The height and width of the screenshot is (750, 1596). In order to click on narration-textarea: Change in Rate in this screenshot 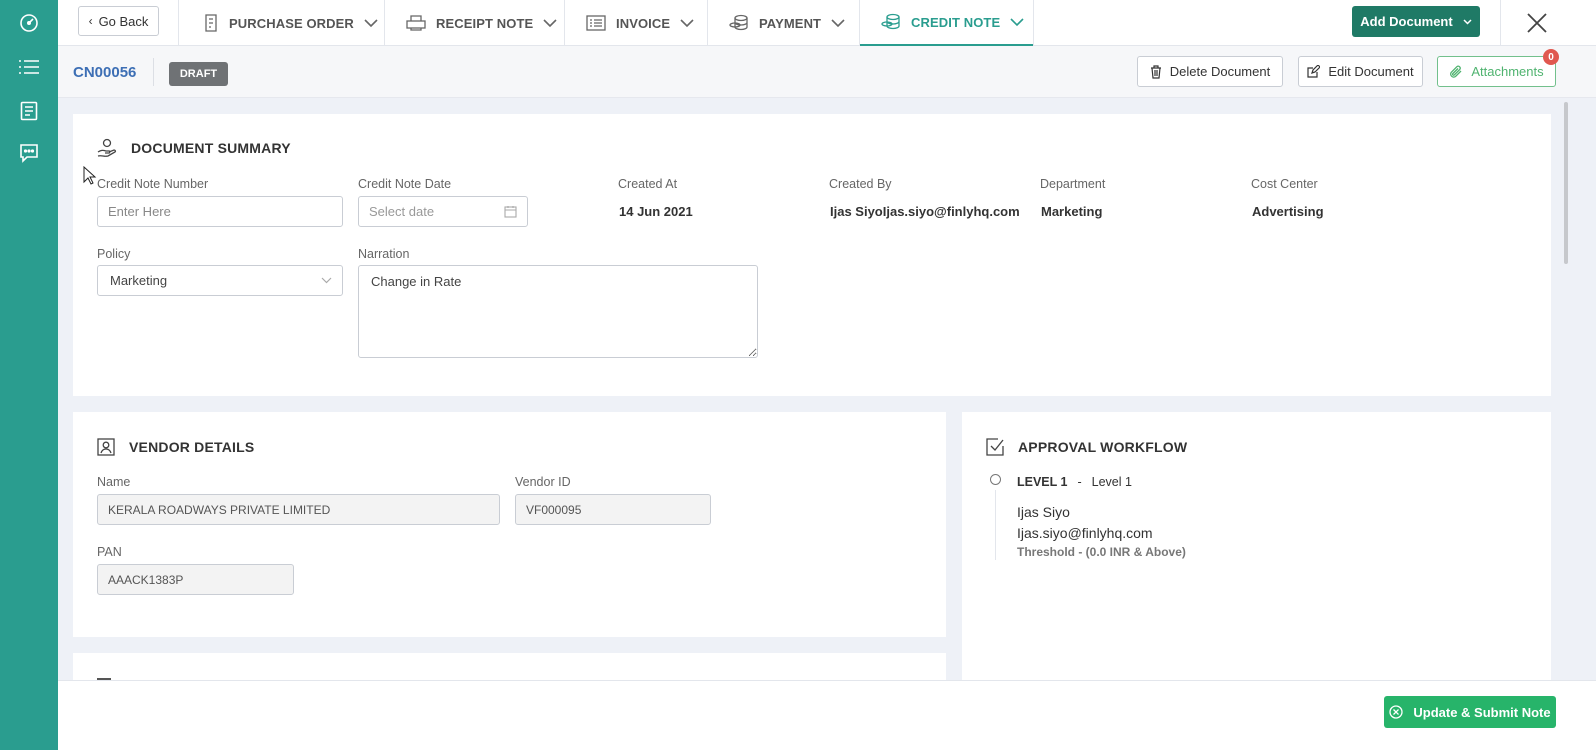, I will do `click(558, 311)`.